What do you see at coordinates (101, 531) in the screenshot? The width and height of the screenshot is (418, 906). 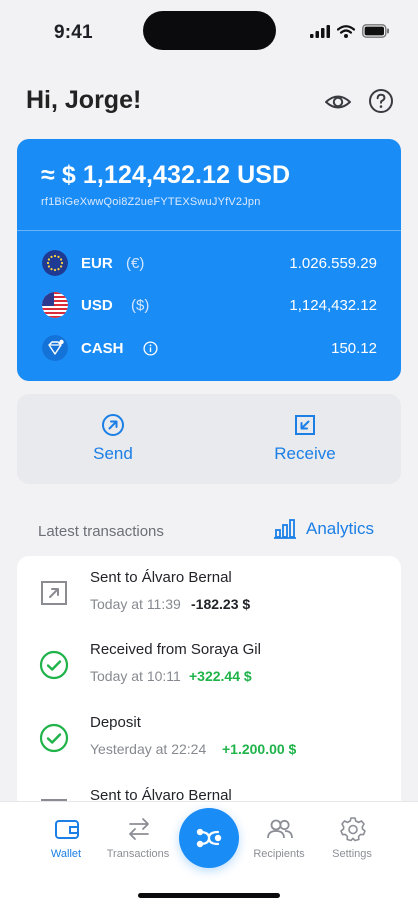 I see `latest-transactions-heading: Latest transactions` at bounding box center [101, 531].